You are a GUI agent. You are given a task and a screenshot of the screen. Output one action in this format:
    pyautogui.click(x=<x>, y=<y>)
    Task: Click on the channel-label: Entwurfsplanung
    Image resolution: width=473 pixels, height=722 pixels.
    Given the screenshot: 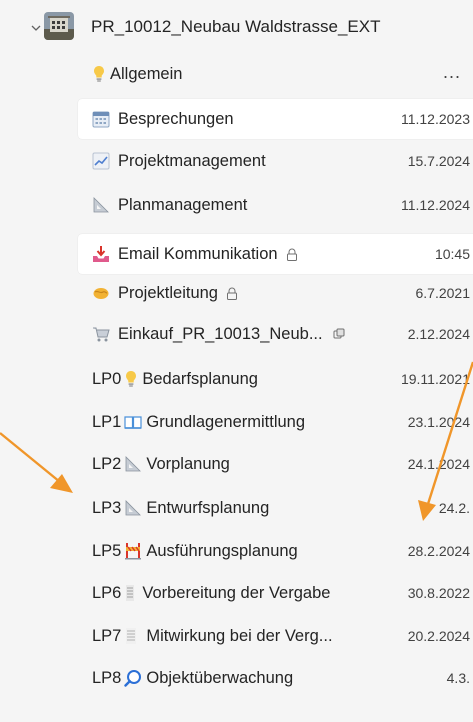 What is the action you would take?
    pyautogui.click(x=208, y=507)
    